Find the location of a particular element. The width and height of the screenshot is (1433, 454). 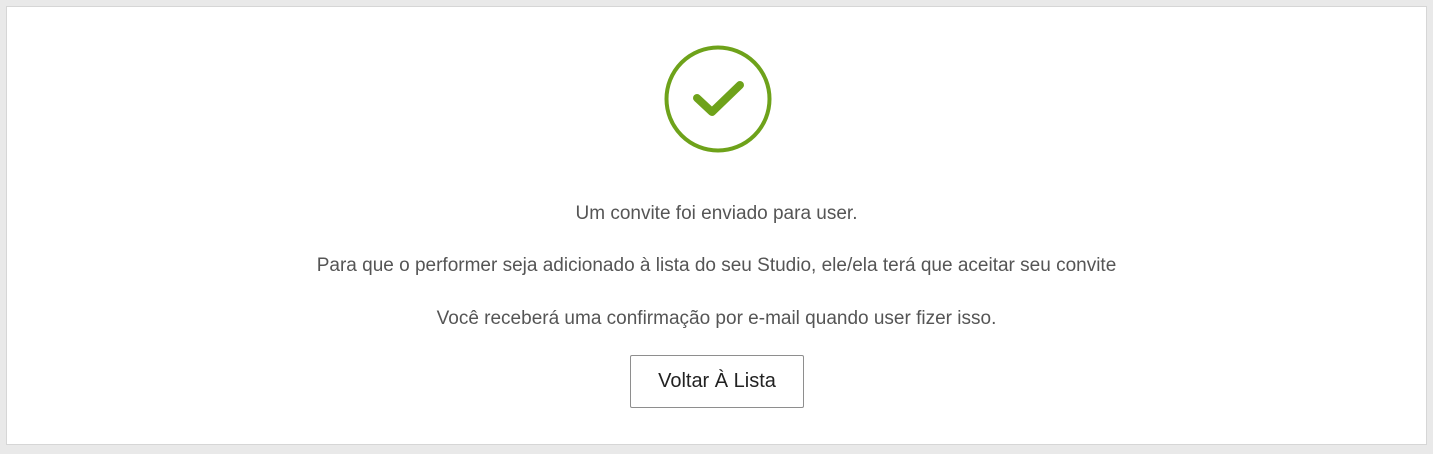

invite-sent-message: Um convite foi enviado para user. is located at coordinates (716, 213).